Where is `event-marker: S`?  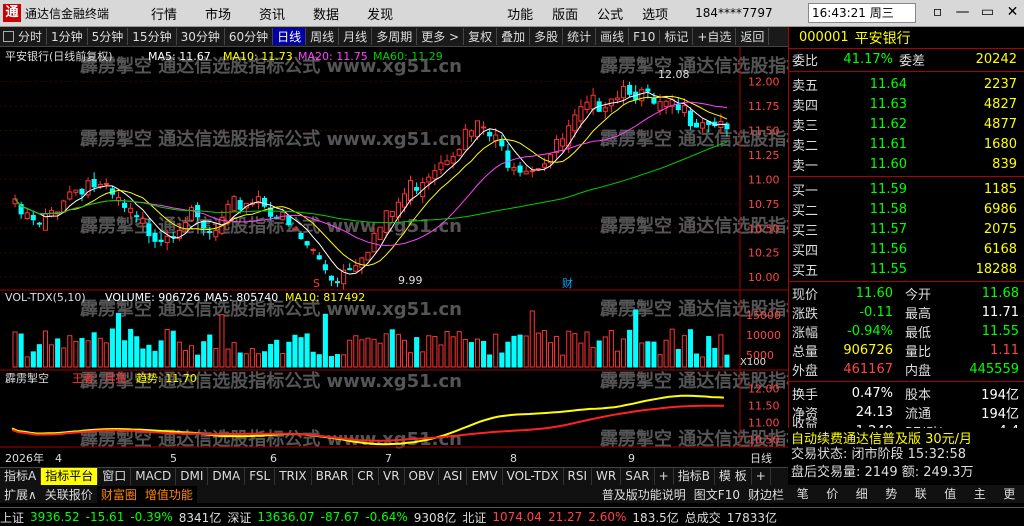
event-marker: S is located at coordinates (316, 283).